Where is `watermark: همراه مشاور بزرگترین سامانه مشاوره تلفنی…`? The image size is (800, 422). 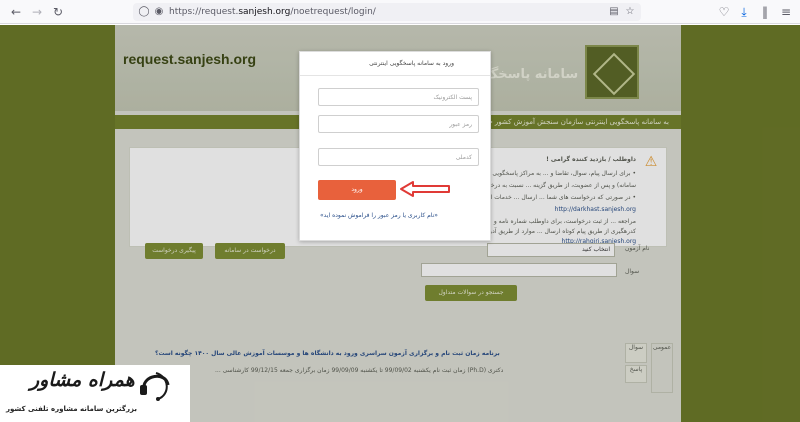 watermark: همراه مشاور بزرگترین سامانه مشاوره تلفنی… is located at coordinates (95, 393).